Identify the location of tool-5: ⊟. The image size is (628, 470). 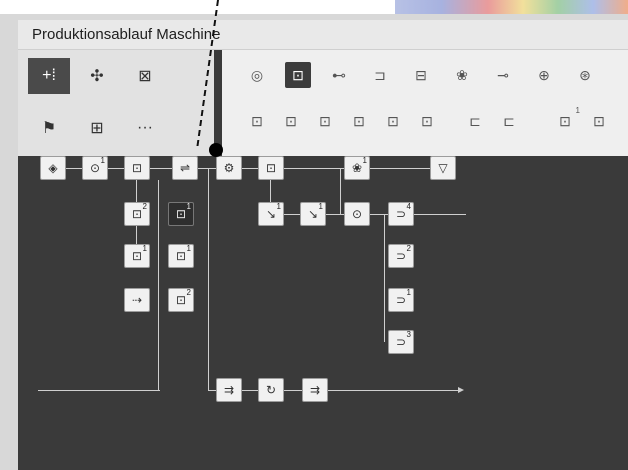
(421, 75).